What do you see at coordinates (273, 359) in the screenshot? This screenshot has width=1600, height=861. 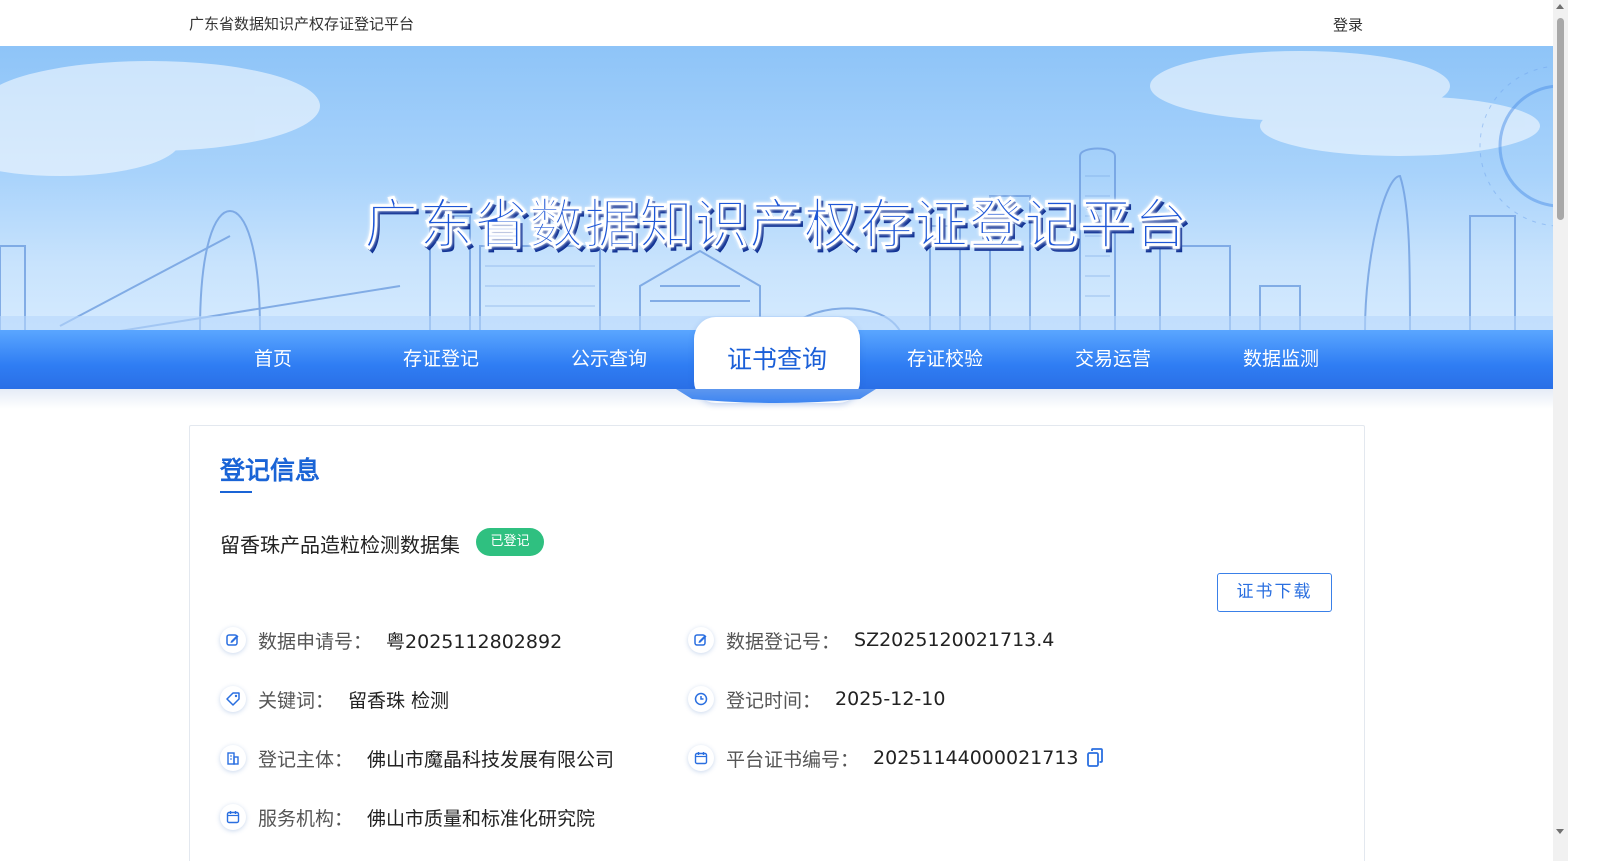 I see `nav-home: 首页` at bounding box center [273, 359].